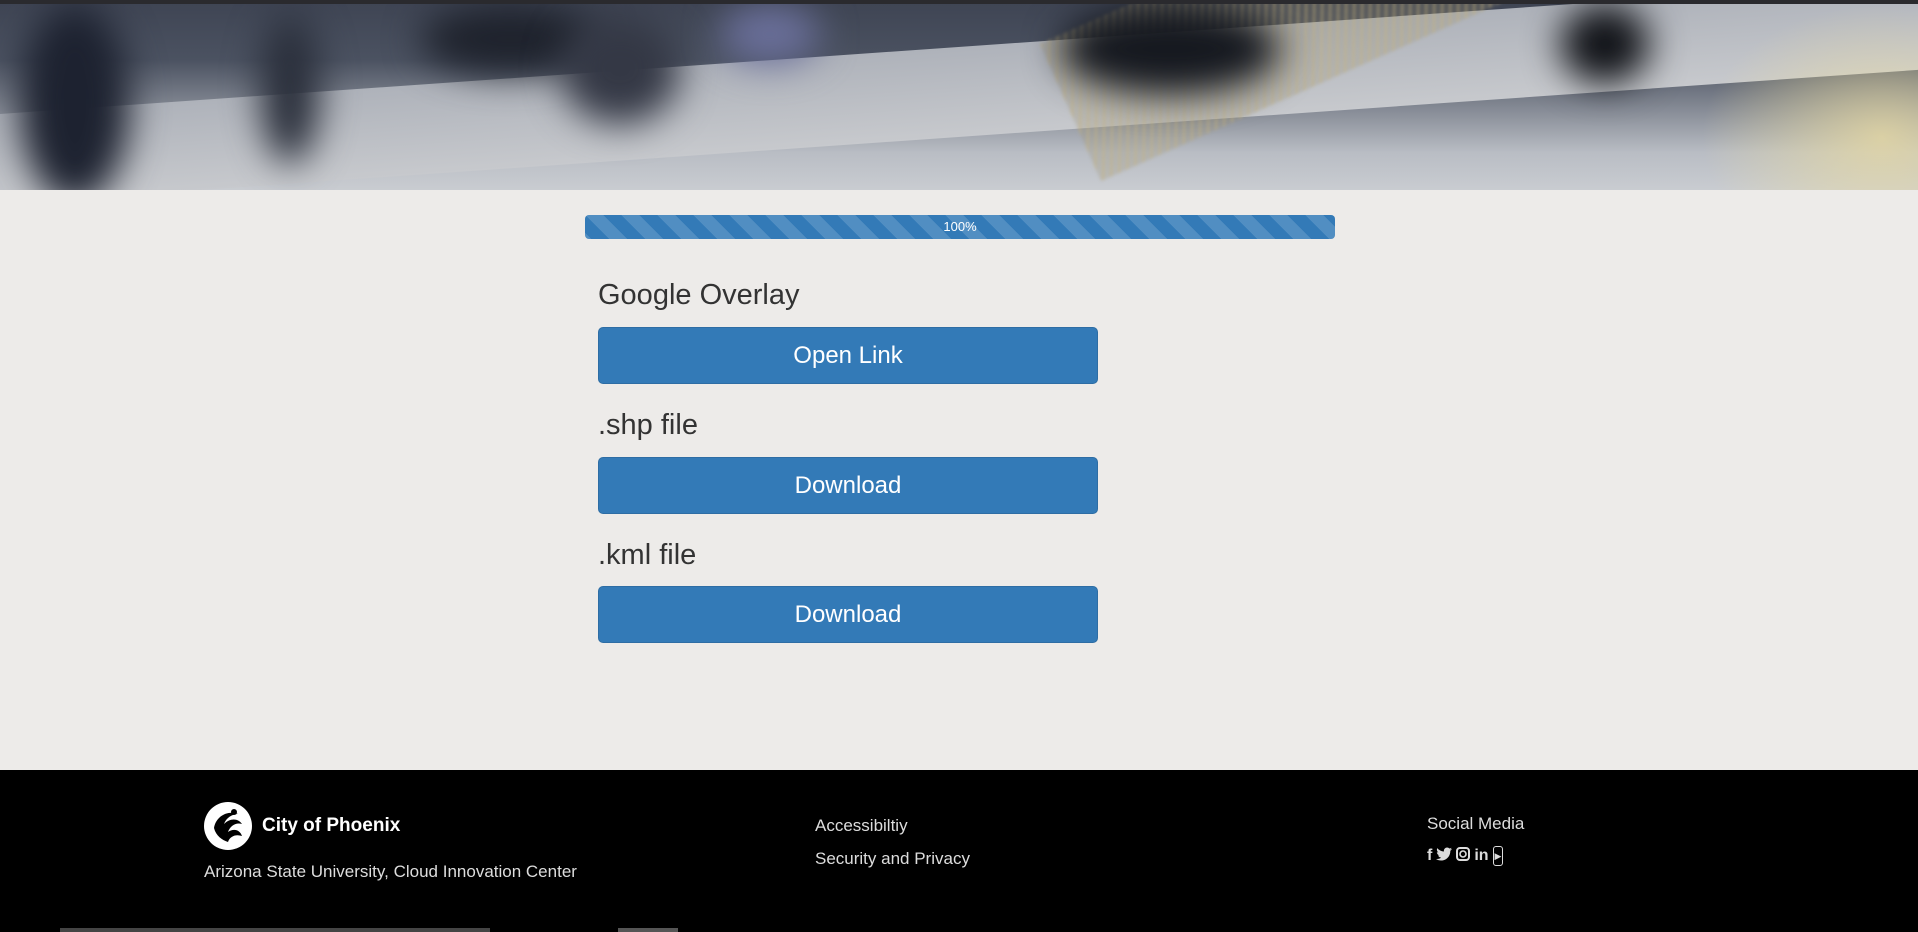  Describe the element at coordinates (1444, 856) in the screenshot. I see `twitter-icon` at that location.